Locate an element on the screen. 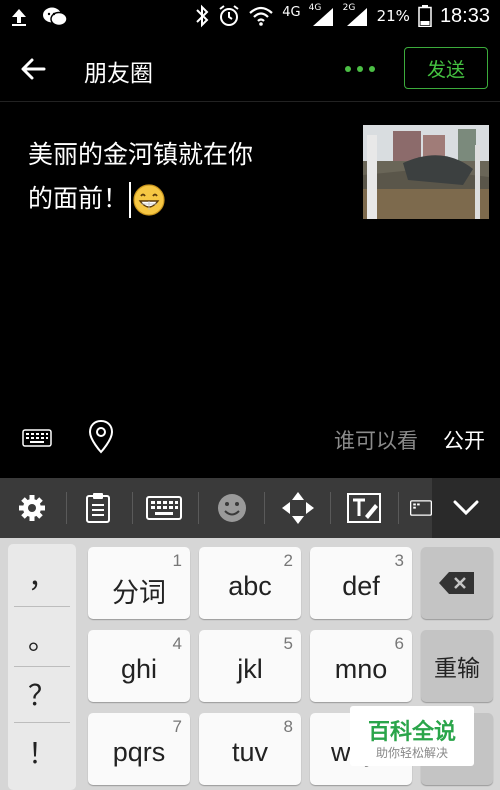 The image size is (500, 790). backspace-key is located at coordinates (457, 583).